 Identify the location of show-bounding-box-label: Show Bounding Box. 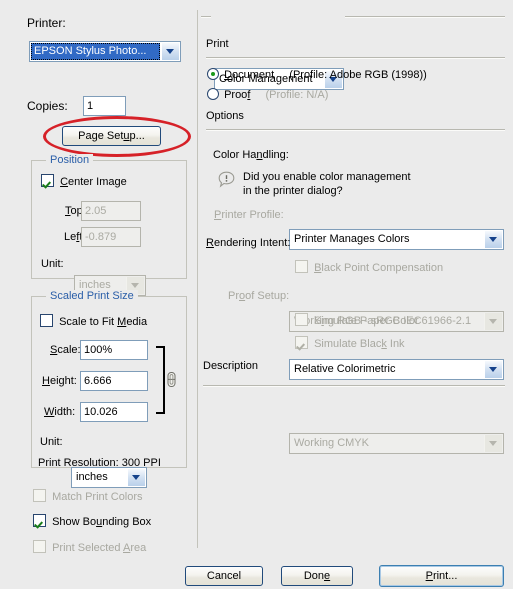
(102, 522).